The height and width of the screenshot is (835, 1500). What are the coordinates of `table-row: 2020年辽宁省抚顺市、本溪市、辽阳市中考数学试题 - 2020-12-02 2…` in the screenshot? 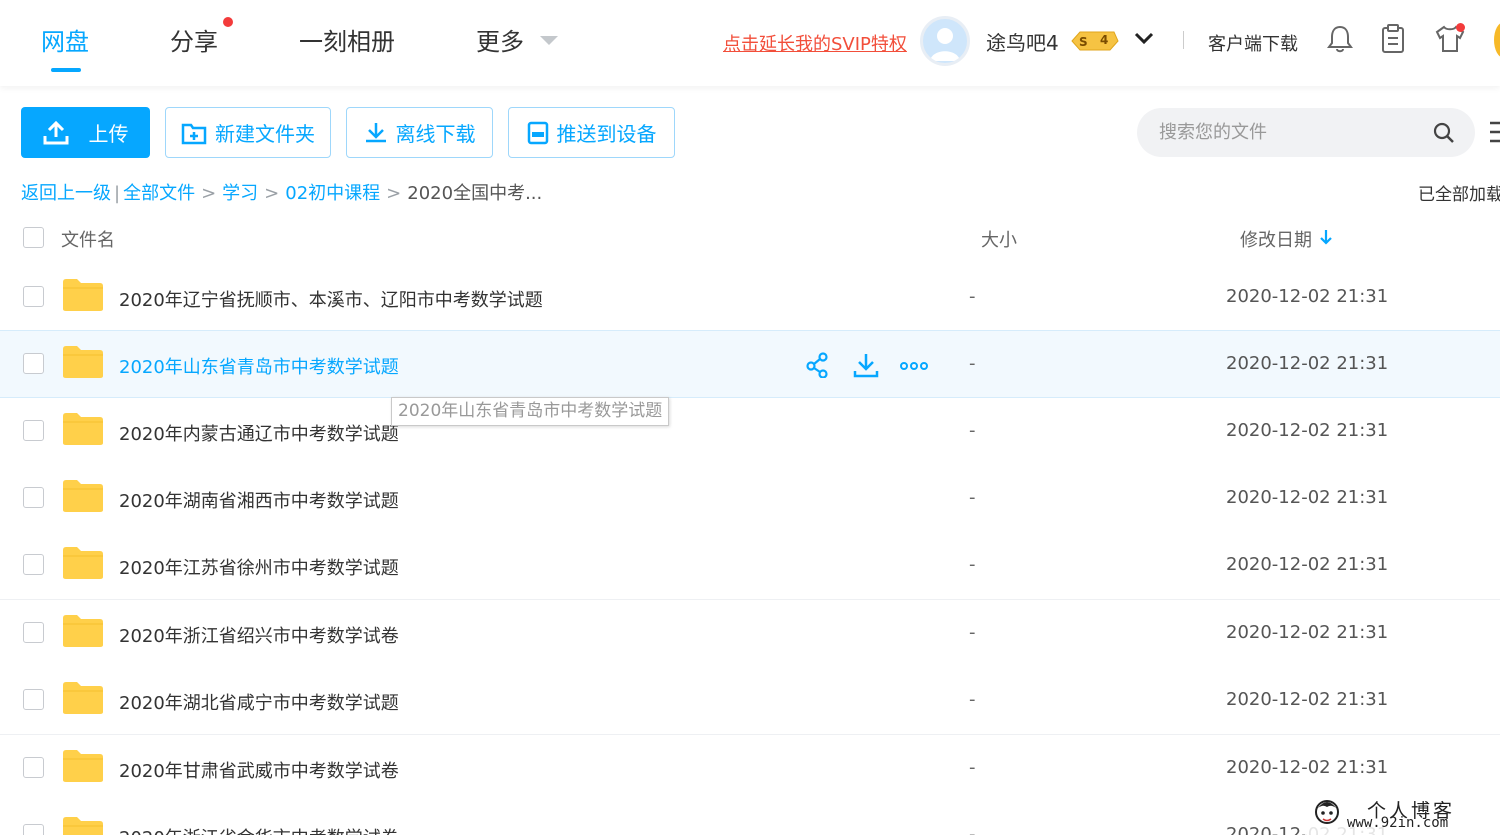 It's located at (750, 298).